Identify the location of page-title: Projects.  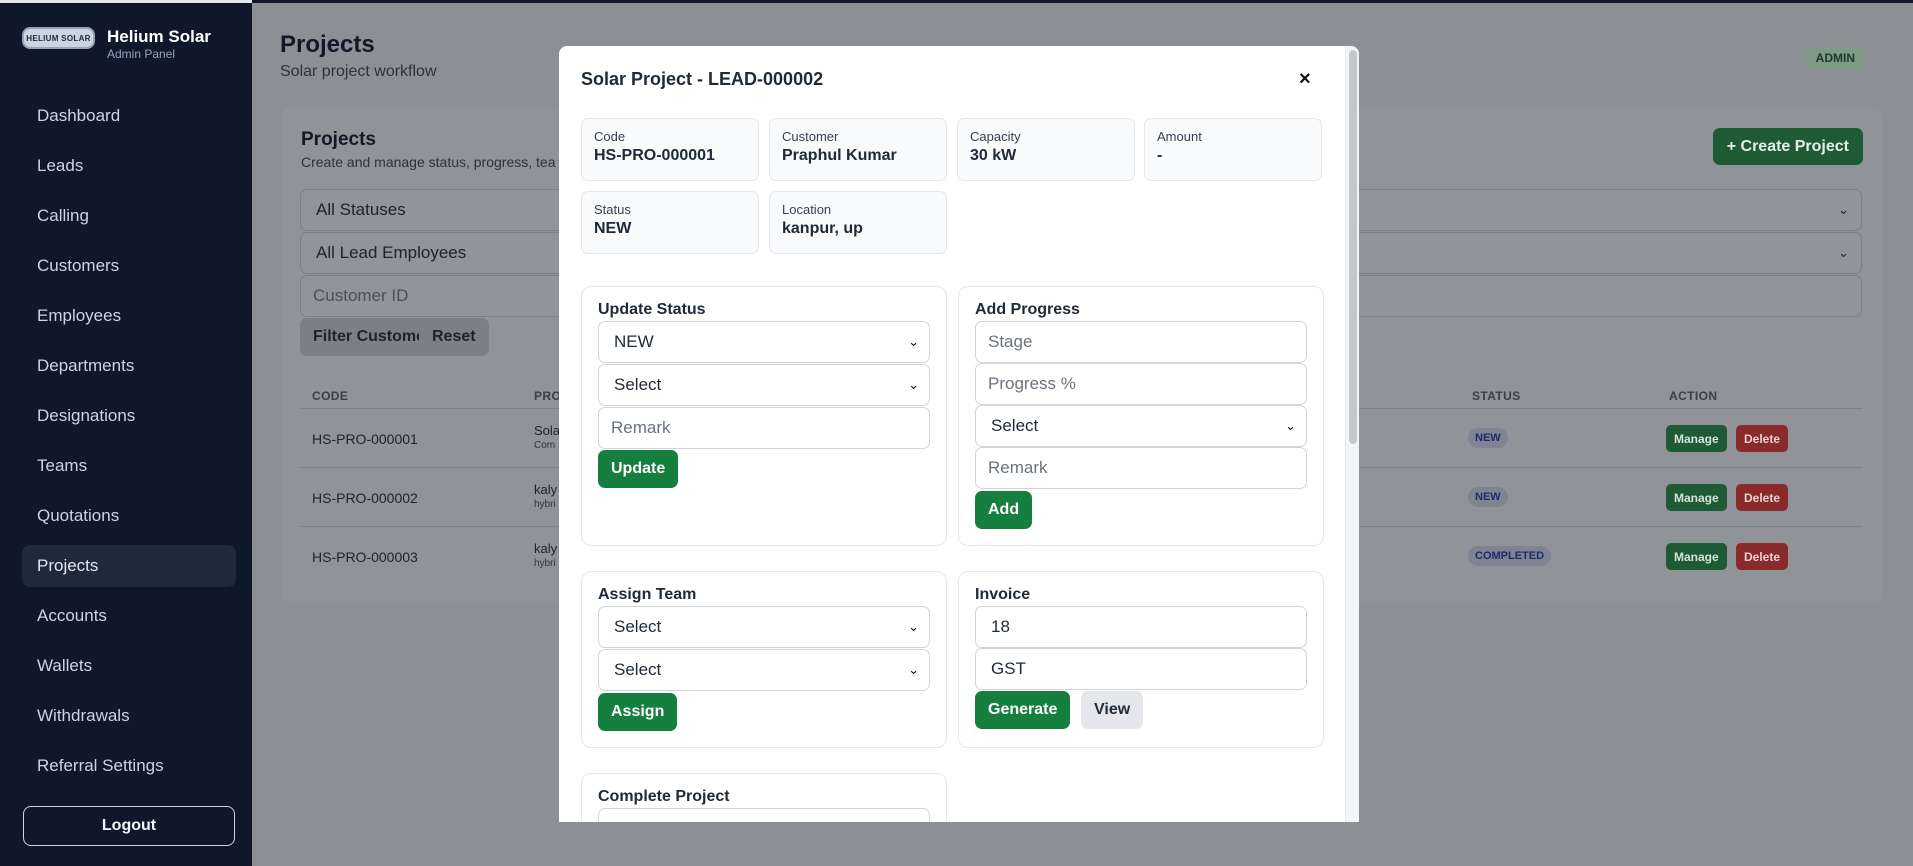
(327, 44).